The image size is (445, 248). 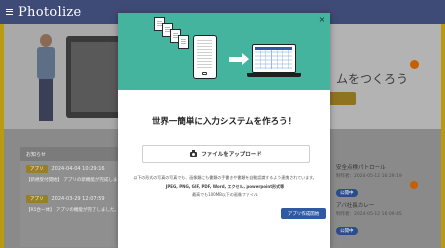 What do you see at coordinates (303, 213) in the screenshot?
I see `create-app-button: アプリ作成開始` at bounding box center [303, 213].